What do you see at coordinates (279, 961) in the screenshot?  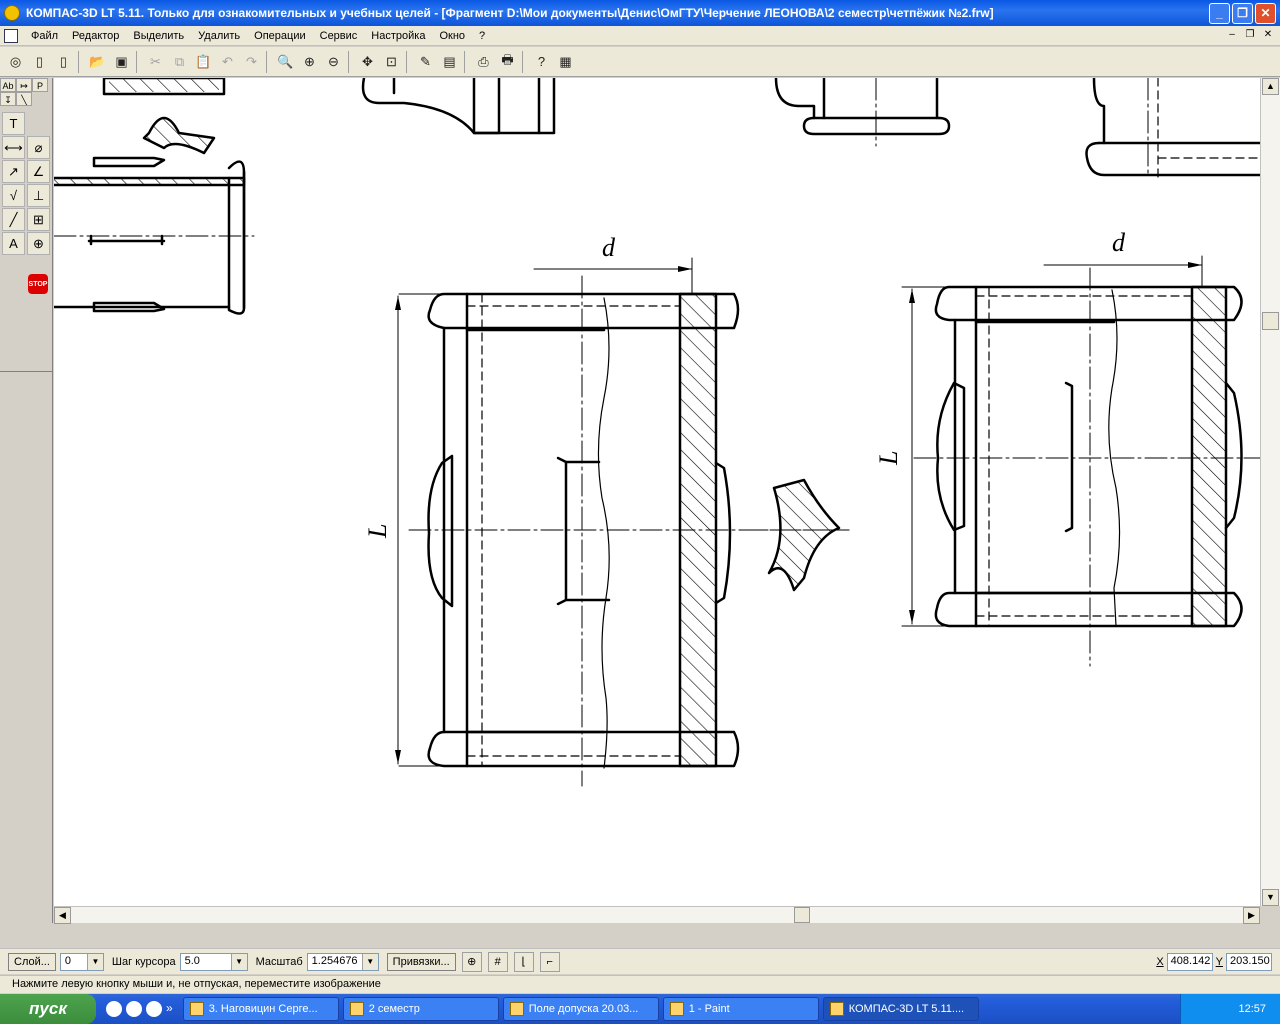 I see `scale-label: Масштаб` at bounding box center [279, 961].